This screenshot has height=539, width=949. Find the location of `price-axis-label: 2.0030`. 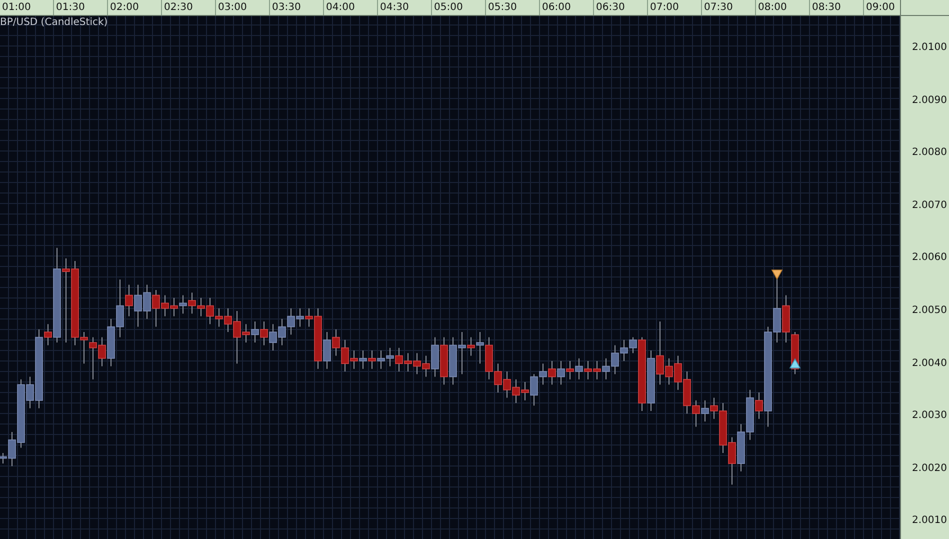

price-axis-label: 2.0030 is located at coordinates (929, 416).